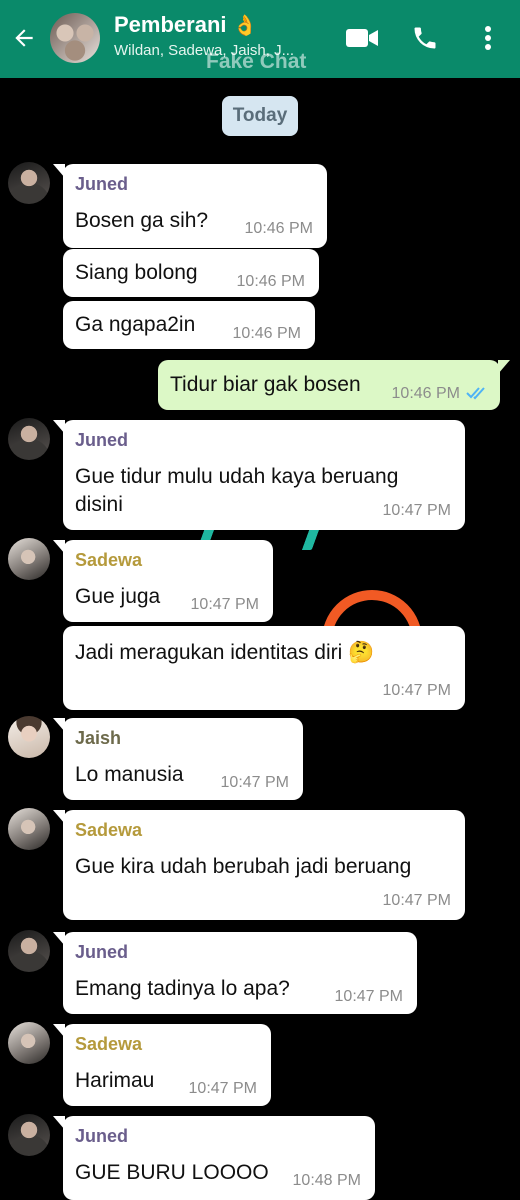 The width and height of the screenshot is (520, 1200). Describe the element at coordinates (186, 24) in the screenshot. I see `group-name: Pemberani 👌` at that location.